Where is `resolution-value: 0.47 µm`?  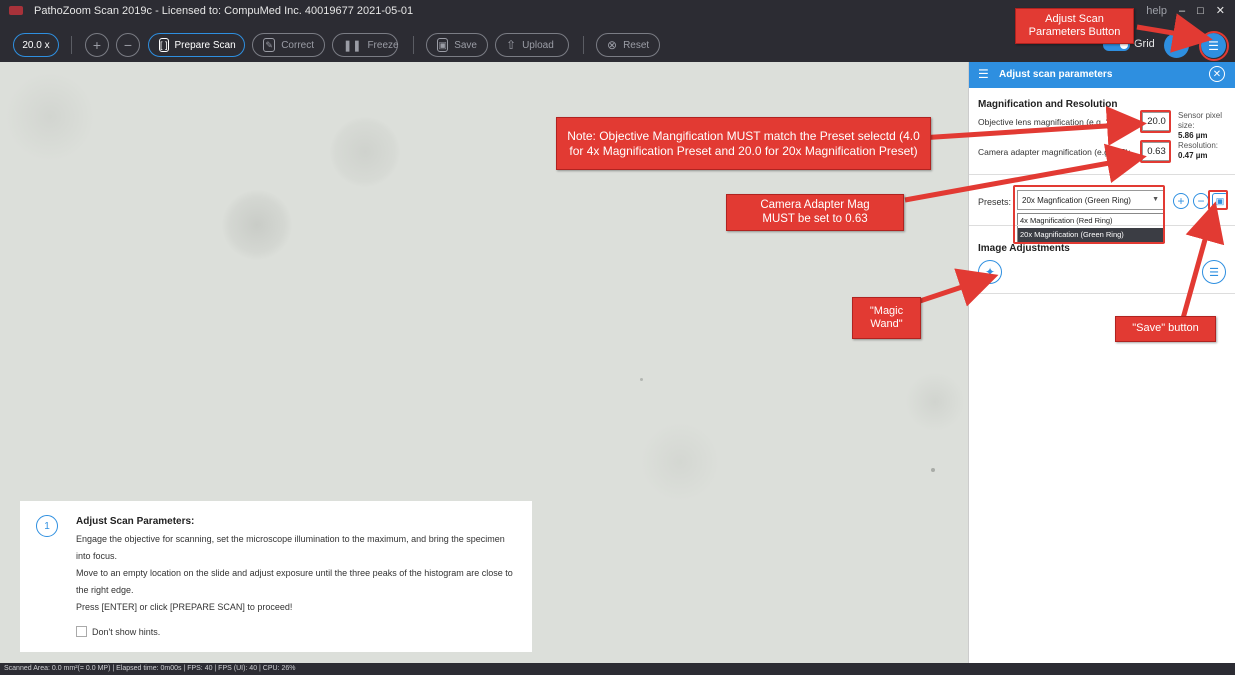 resolution-value: 0.47 µm is located at coordinates (1193, 155).